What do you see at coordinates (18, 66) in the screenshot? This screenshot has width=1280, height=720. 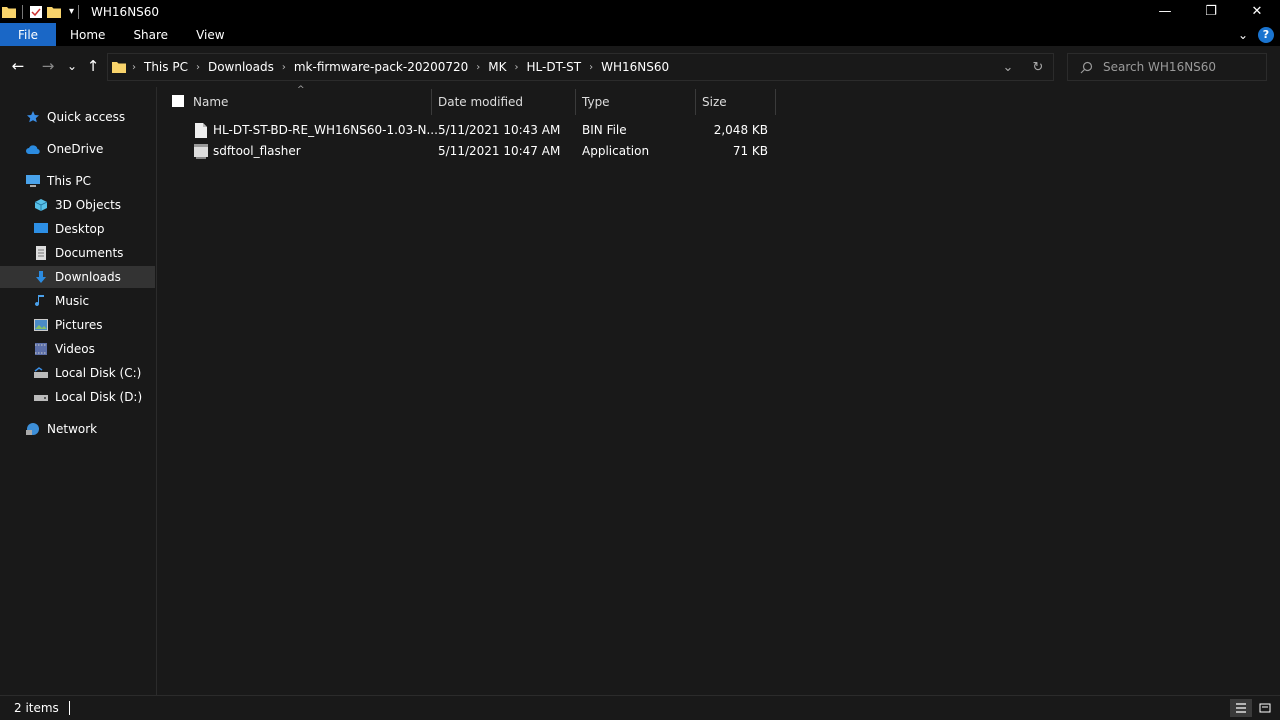 I see `back-button: ←` at bounding box center [18, 66].